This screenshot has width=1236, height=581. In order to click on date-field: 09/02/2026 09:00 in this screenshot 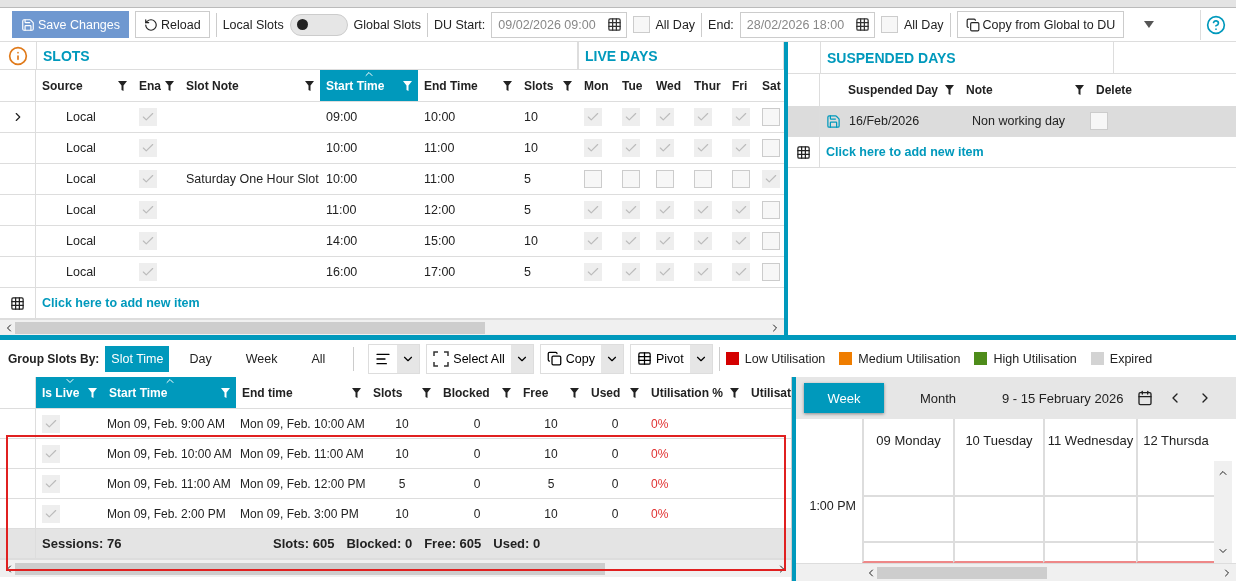, I will do `click(559, 24)`.